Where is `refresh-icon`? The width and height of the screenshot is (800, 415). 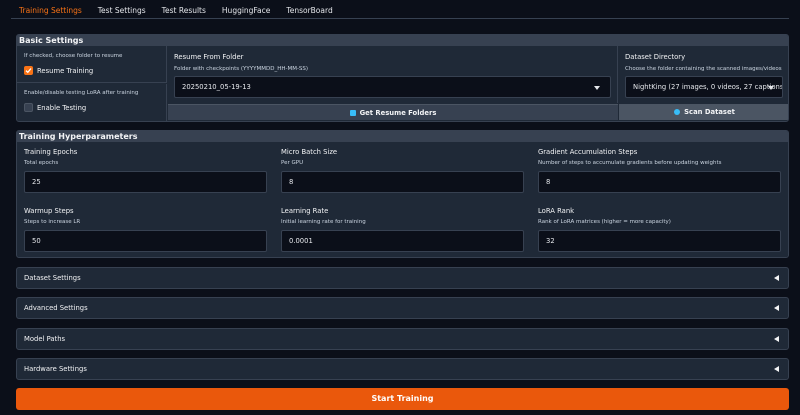 refresh-icon is located at coordinates (352, 112).